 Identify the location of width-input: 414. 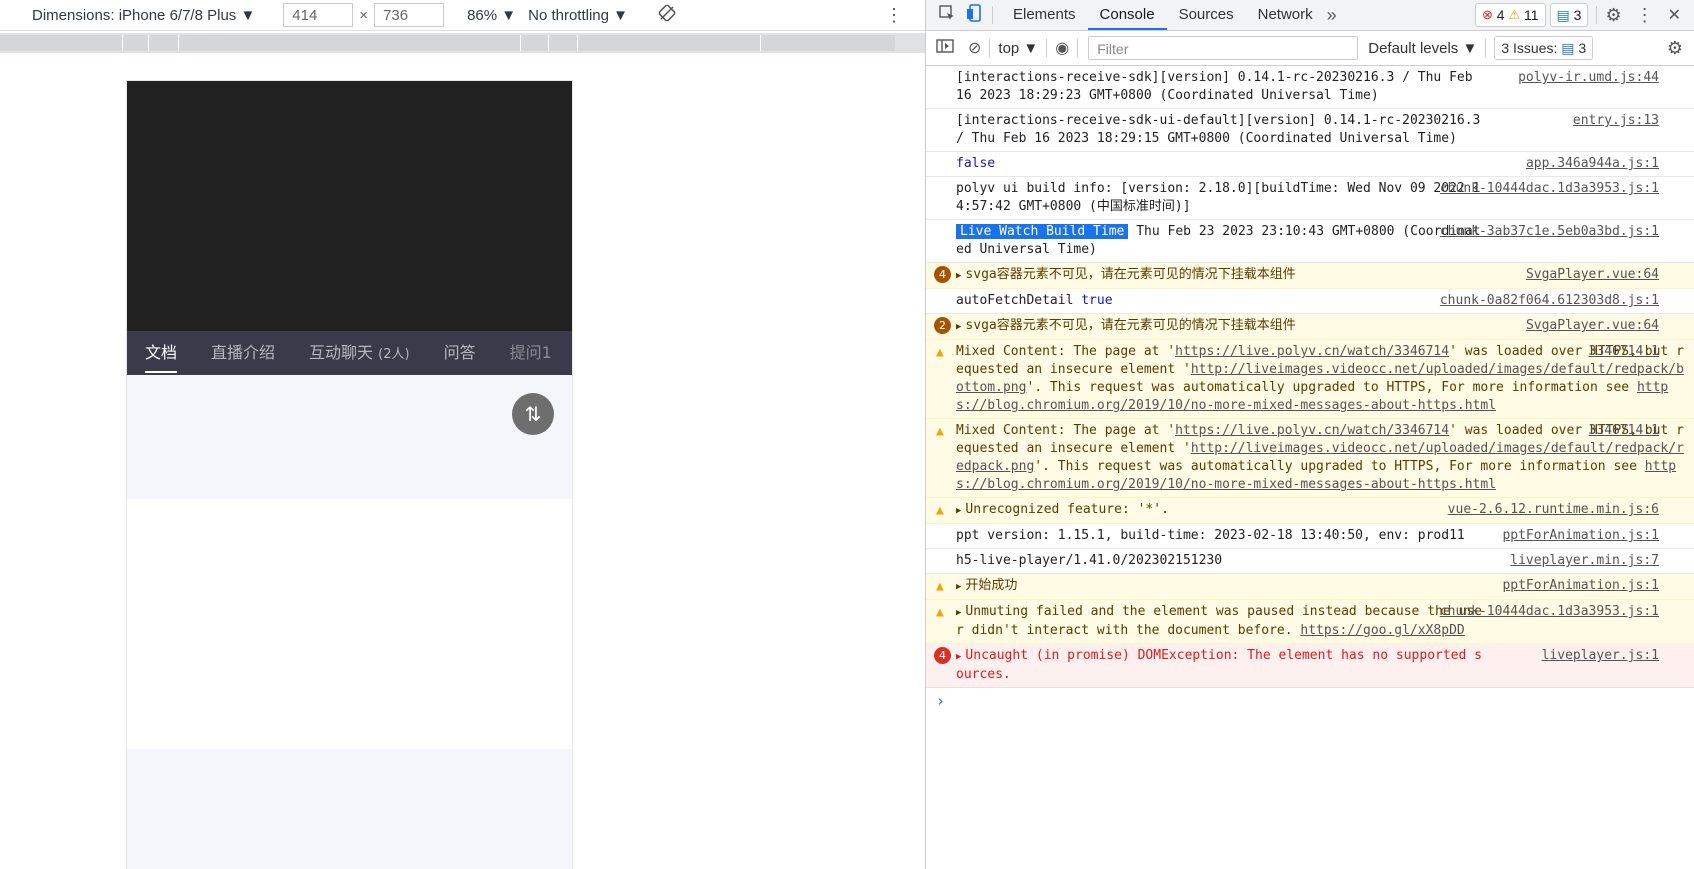
(318, 15).